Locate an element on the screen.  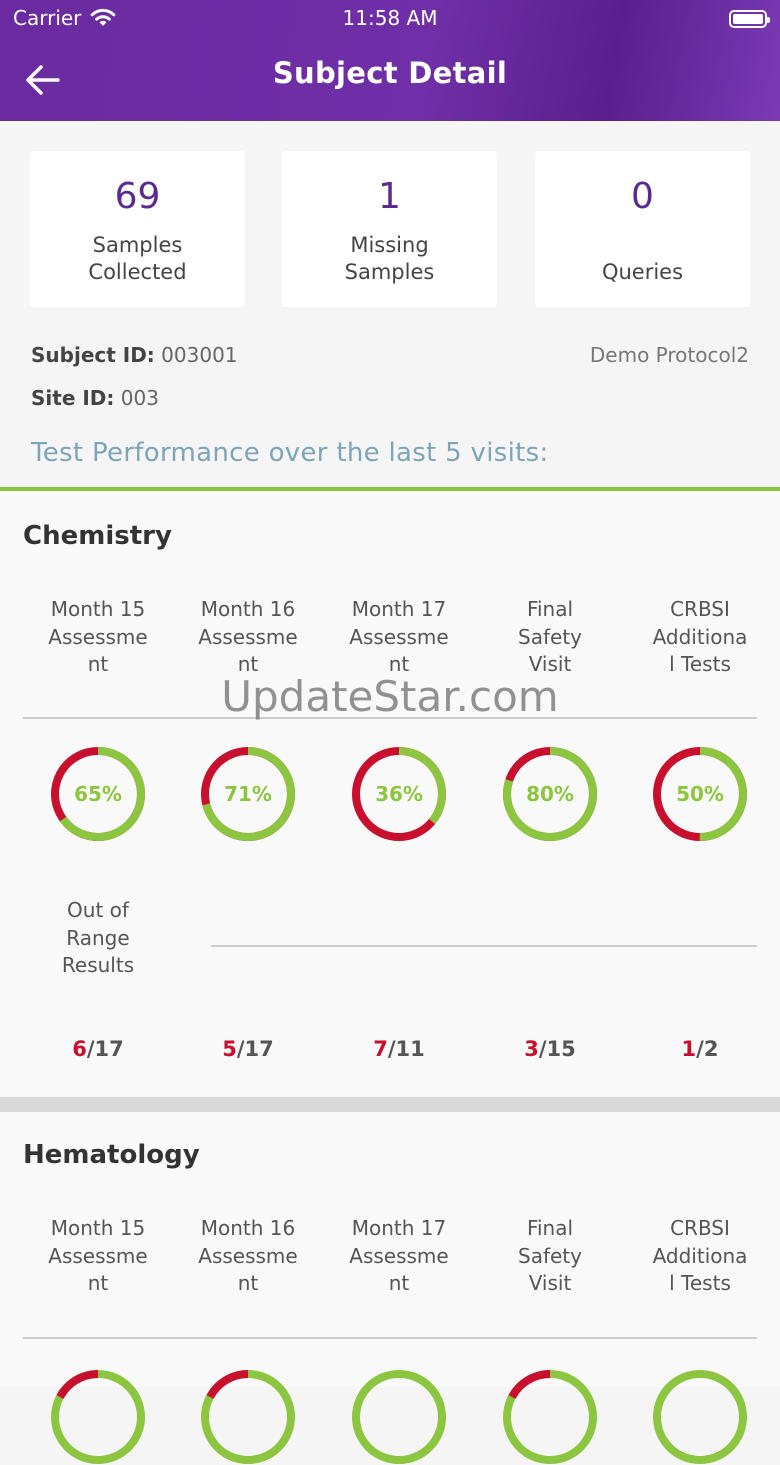
out-of-range-bad: 1 is located at coordinates (689, 1049).